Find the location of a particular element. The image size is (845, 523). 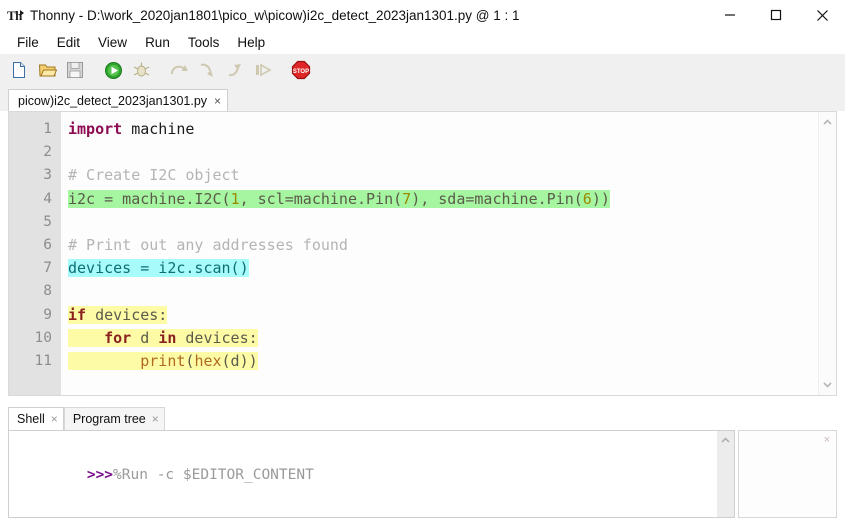

menu-item-view: View is located at coordinates (112, 42).